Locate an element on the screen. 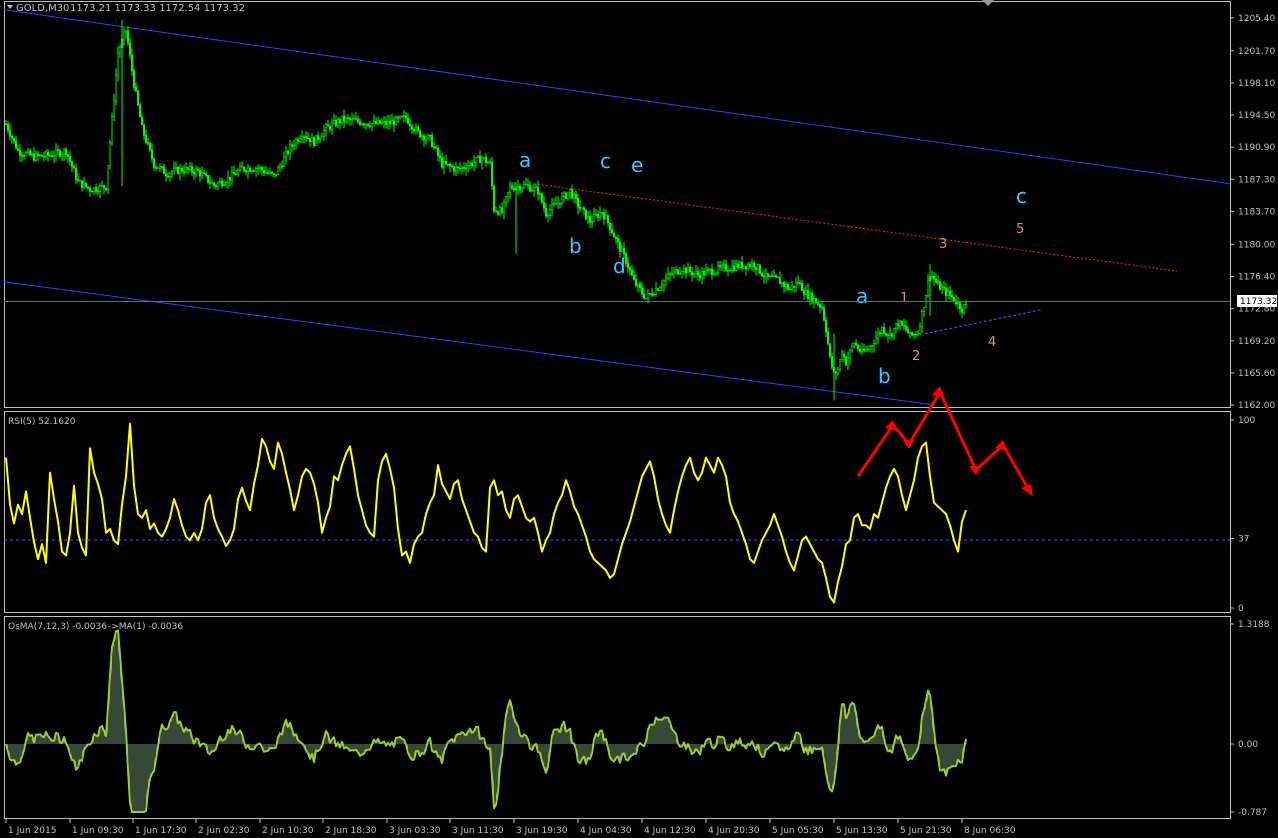 The width and height of the screenshot is (1278, 838). price-tick-label: 1201.70 is located at coordinates (1256, 52).